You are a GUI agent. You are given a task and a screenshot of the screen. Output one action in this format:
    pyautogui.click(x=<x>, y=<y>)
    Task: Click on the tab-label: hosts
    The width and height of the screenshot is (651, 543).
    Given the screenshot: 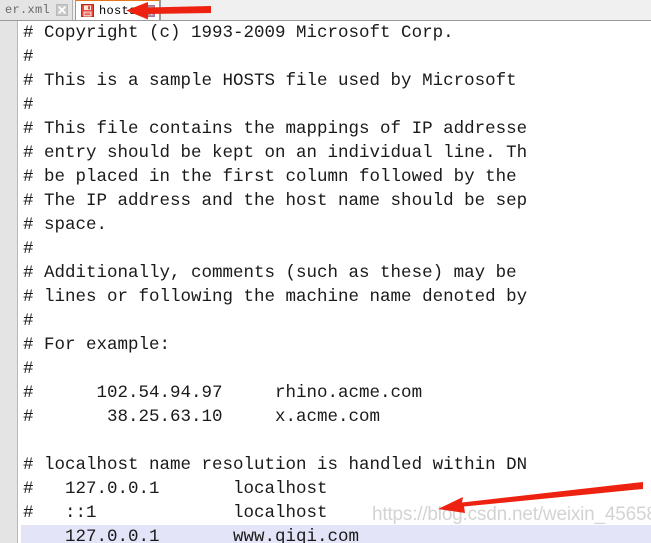 What is the action you would take?
    pyautogui.click(x=118, y=10)
    